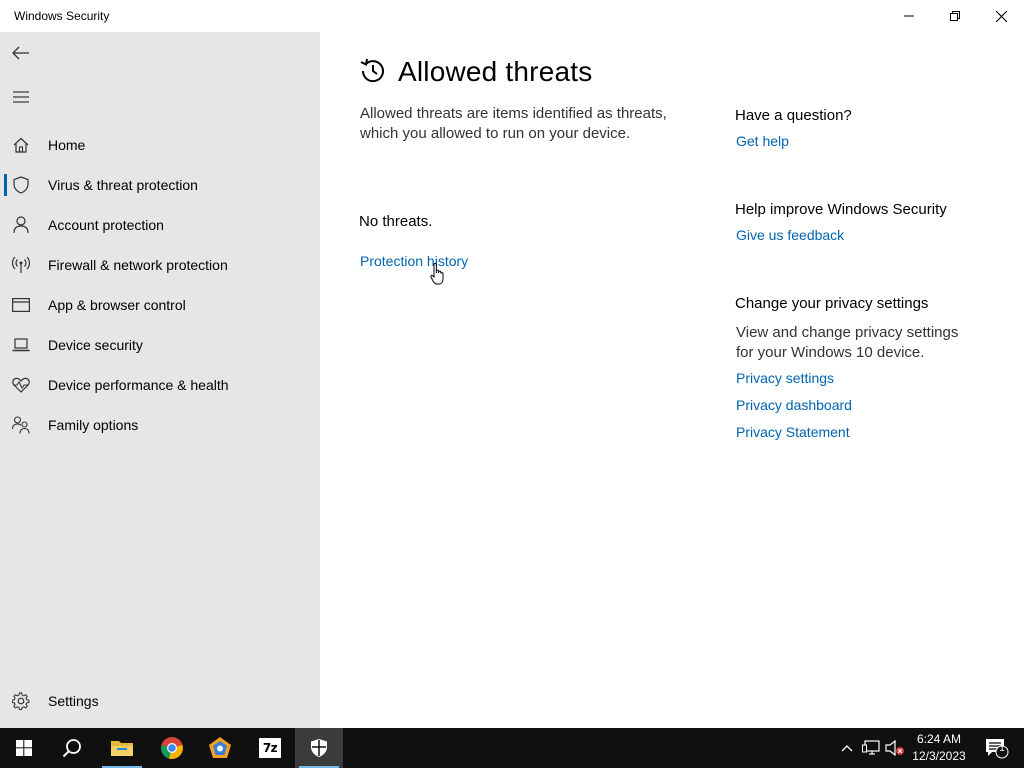 The height and width of the screenshot is (768, 1024). What do you see at coordinates (123, 185) in the screenshot?
I see `sidebar-item-label: Virus & threat protection` at bounding box center [123, 185].